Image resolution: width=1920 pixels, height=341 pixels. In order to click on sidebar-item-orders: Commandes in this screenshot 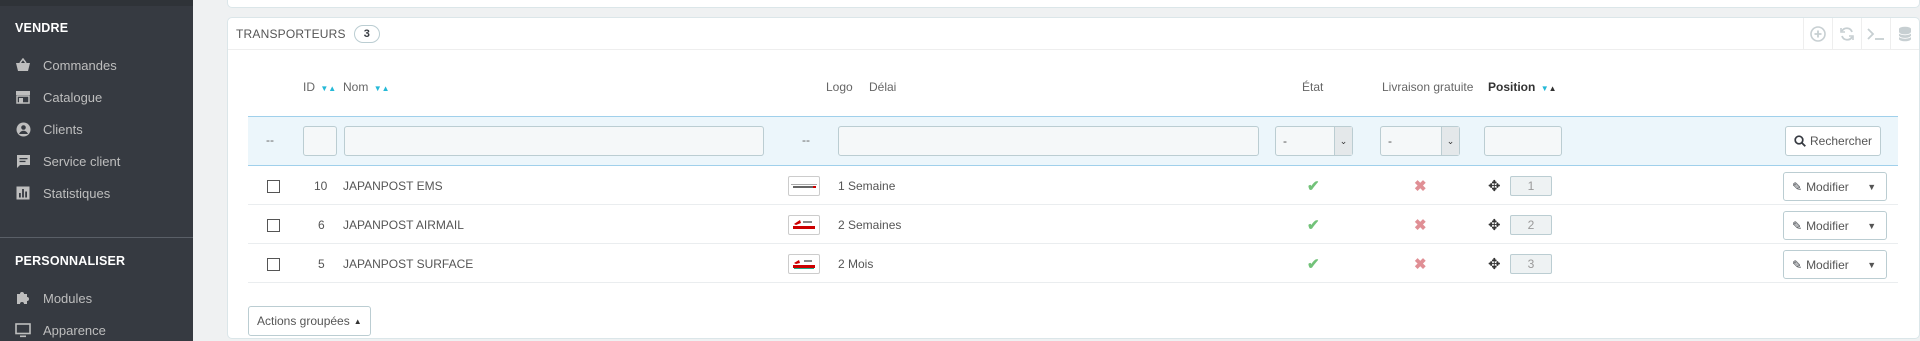, I will do `click(66, 65)`.